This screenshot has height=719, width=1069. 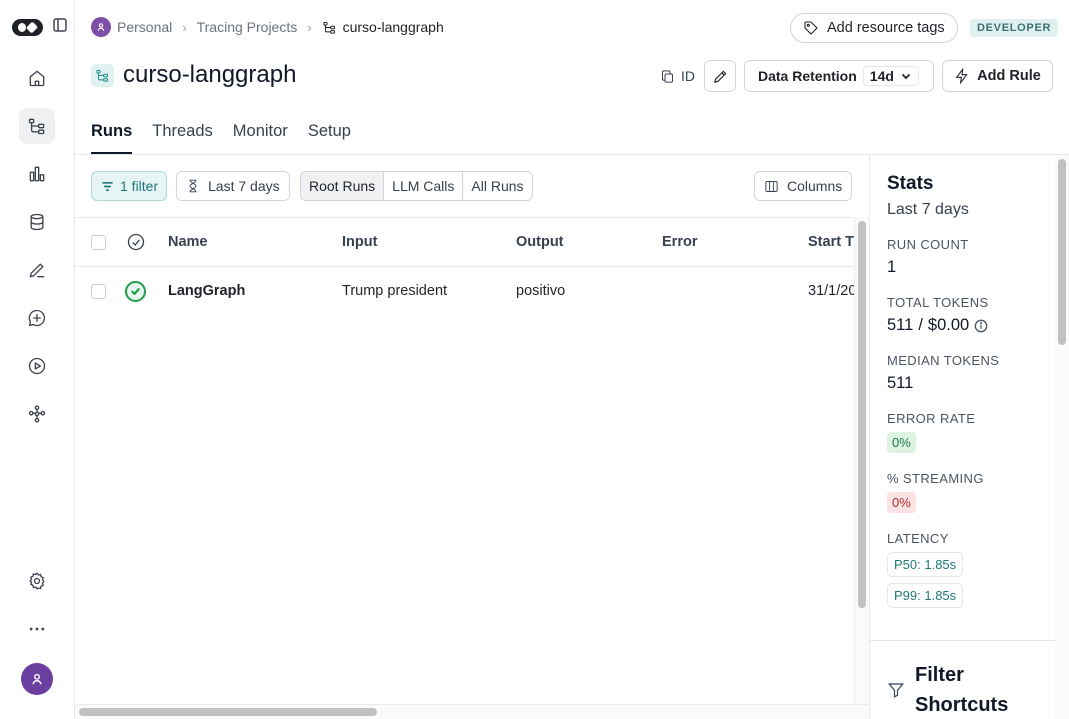 I want to click on lightning-icon, so click(x=961, y=76).